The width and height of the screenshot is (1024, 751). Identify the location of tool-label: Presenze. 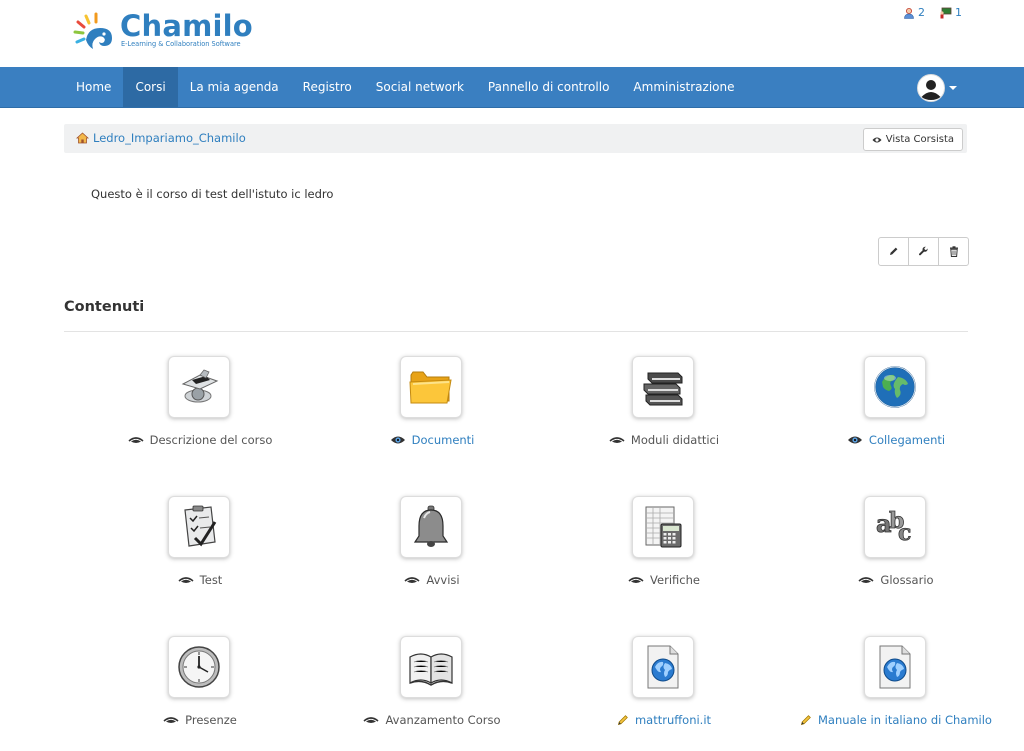
(200, 720).